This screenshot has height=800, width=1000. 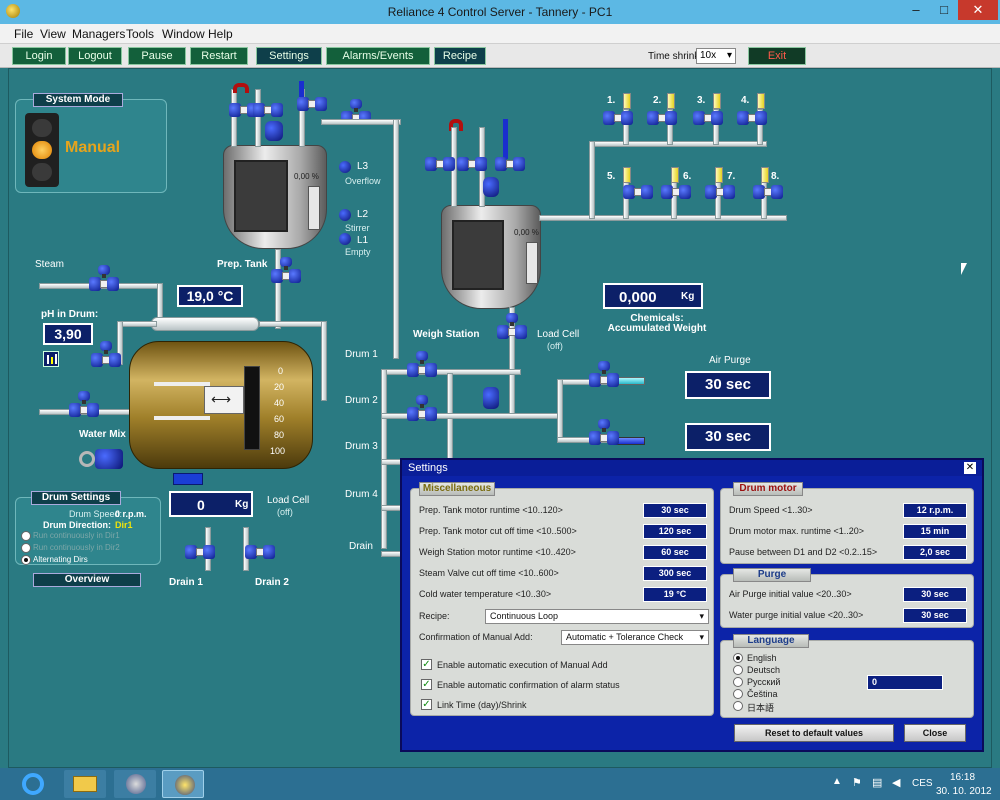 What do you see at coordinates (635, 637) in the screenshot?
I see `confirmation-select: Automatic + Tolerance Check` at bounding box center [635, 637].